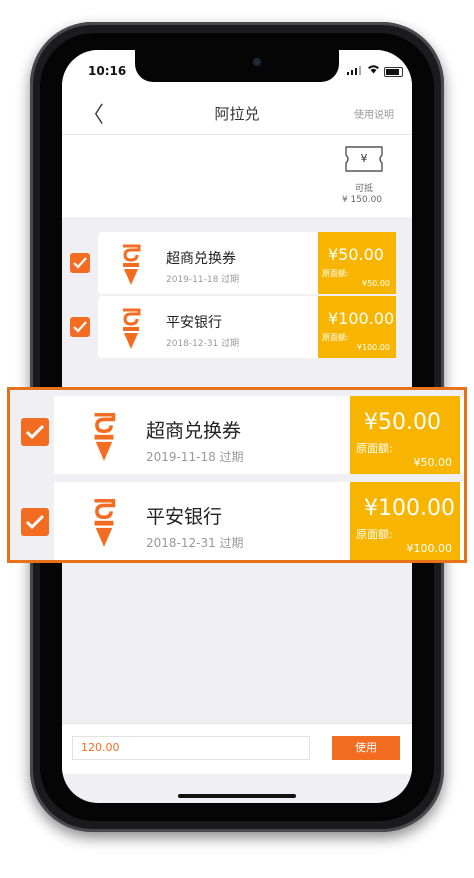 This screenshot has width=474, height=878. I want to click on status-time: 10:16, so click(107, 71).